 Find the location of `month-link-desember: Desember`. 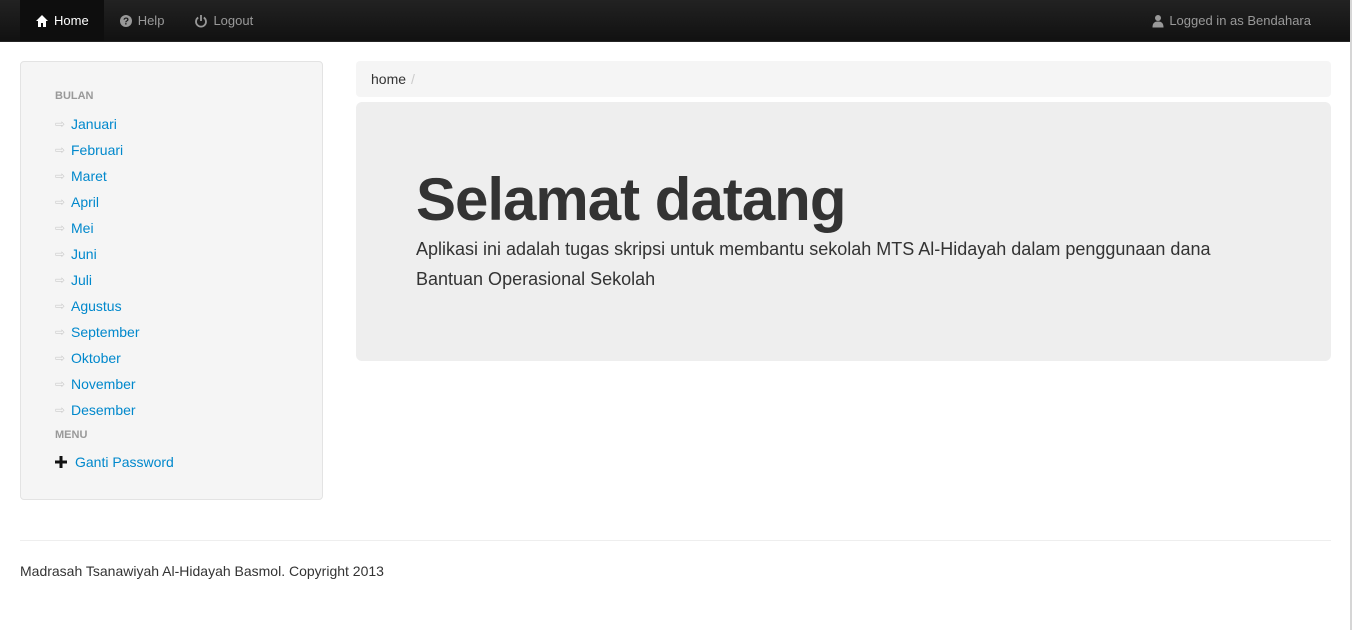

month-link-desember: Desember is located at coordinates (103, 410).